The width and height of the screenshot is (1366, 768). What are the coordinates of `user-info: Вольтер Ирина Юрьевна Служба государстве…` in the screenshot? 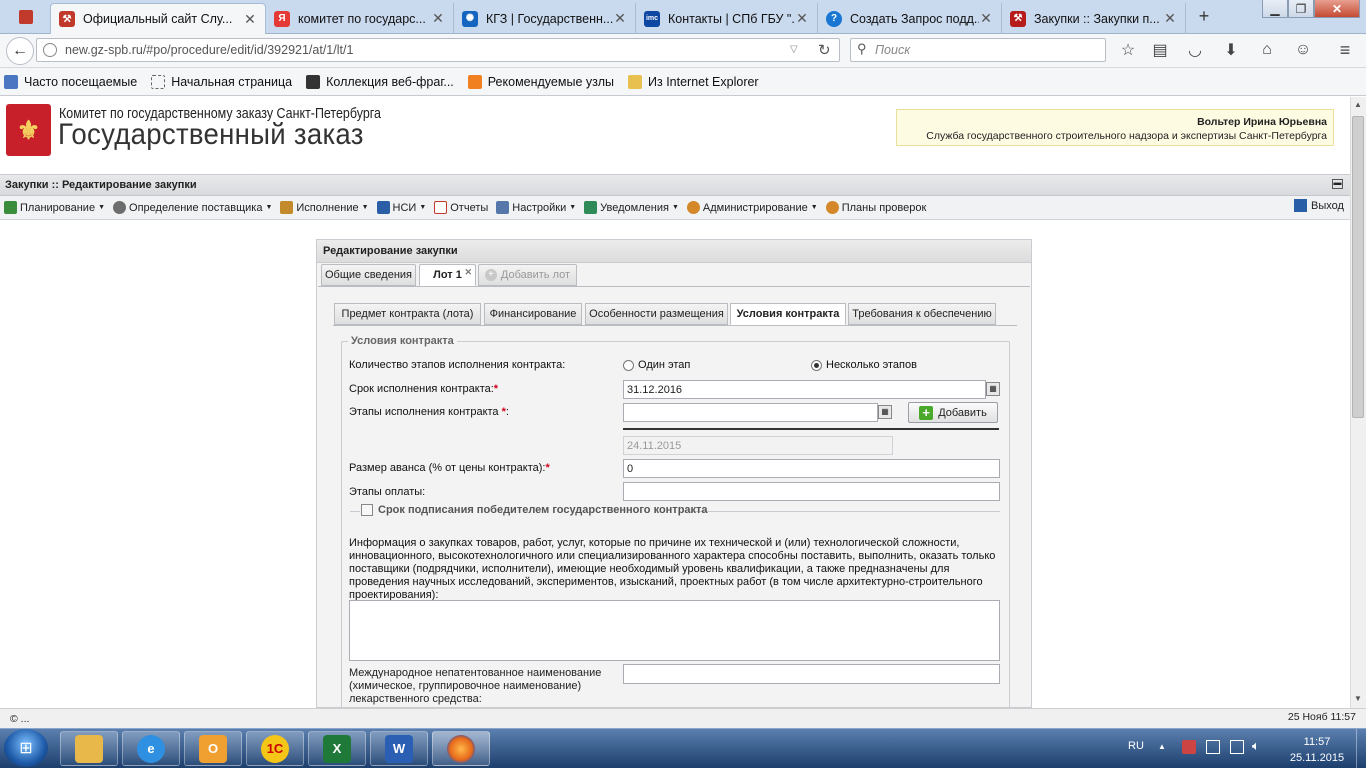 It's located at (1115, 127).